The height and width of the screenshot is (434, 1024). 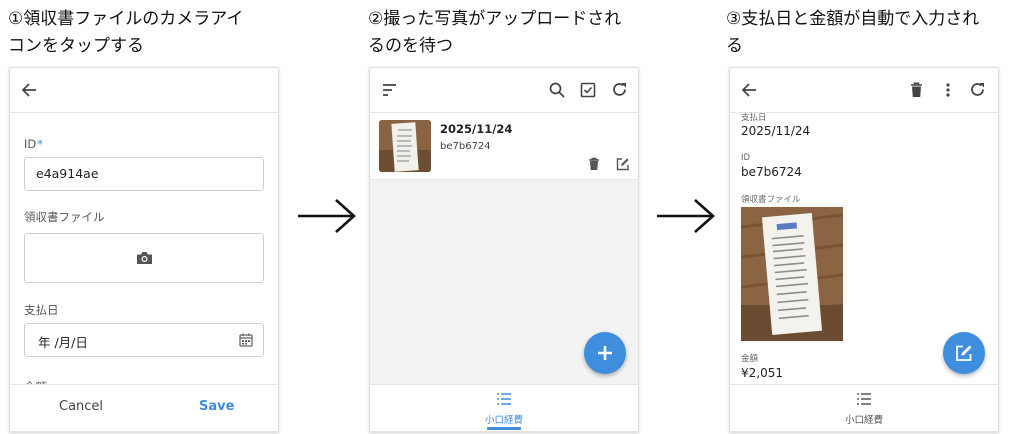 I want to click on more-vert-icon, so click(x=948, y=90).